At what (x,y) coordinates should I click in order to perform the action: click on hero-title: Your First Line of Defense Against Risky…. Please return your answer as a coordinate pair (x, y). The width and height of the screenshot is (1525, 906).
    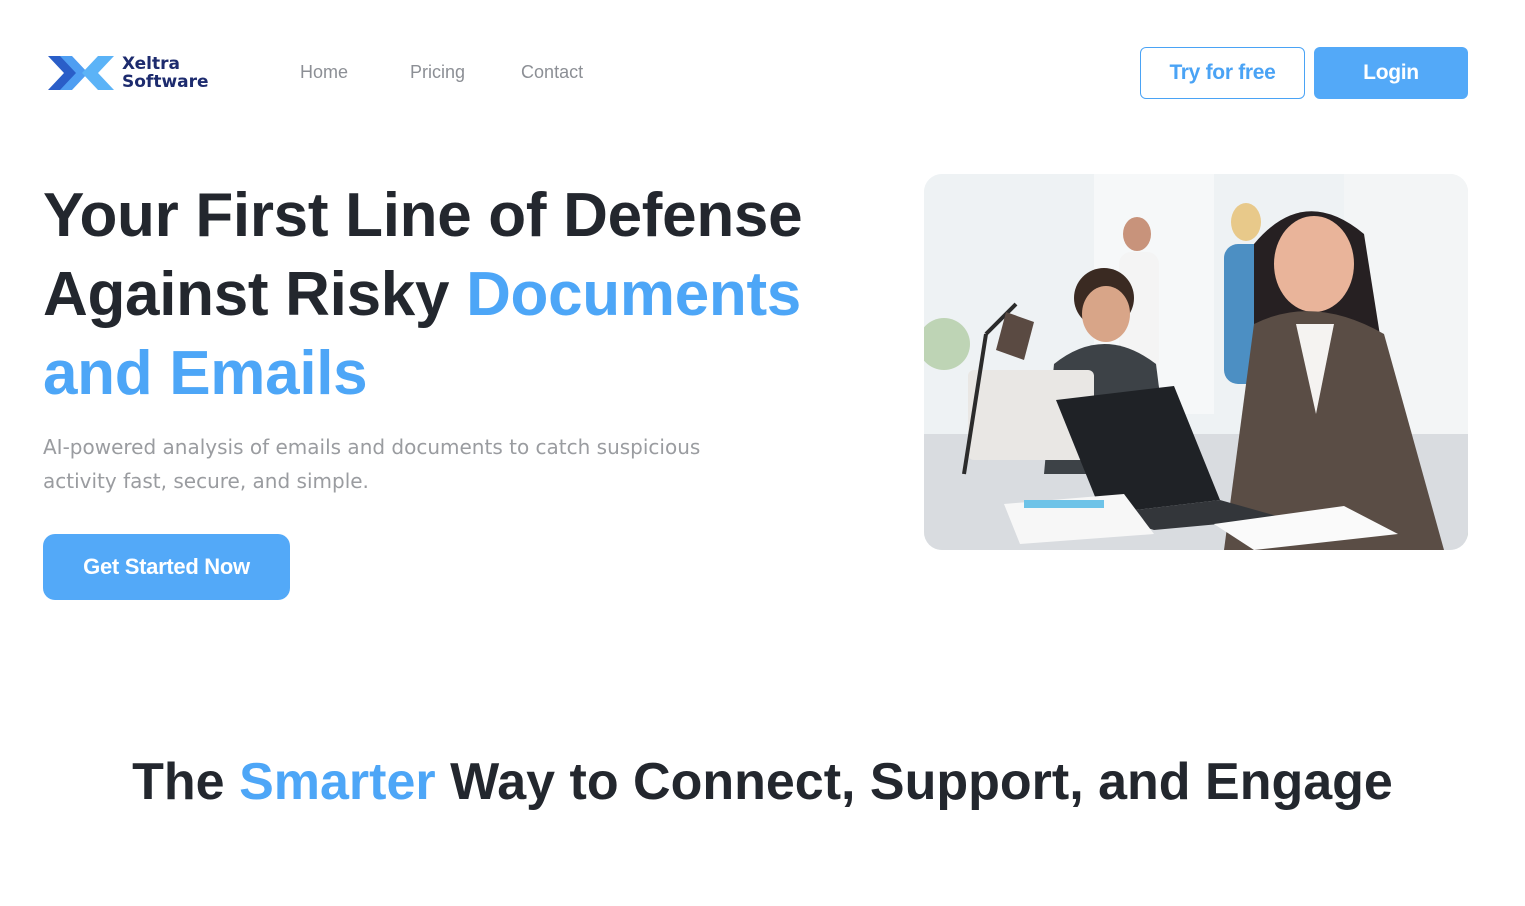
    Looking at the image, I should click on (443, 294).